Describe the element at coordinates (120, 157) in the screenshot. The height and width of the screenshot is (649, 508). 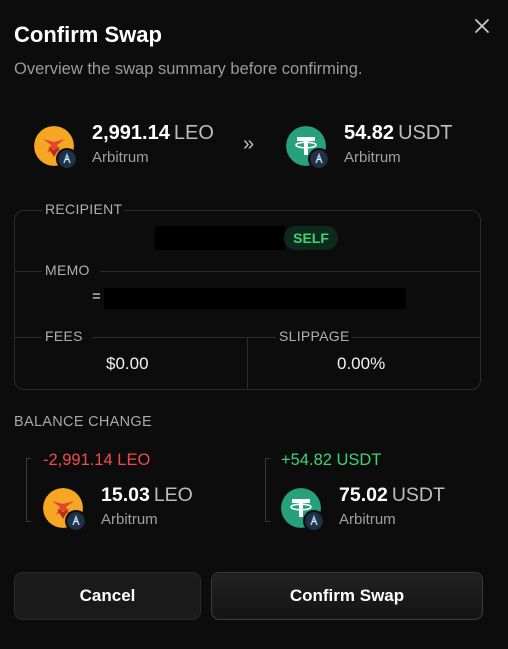
I see `from-network: Arbitrum` at that location.